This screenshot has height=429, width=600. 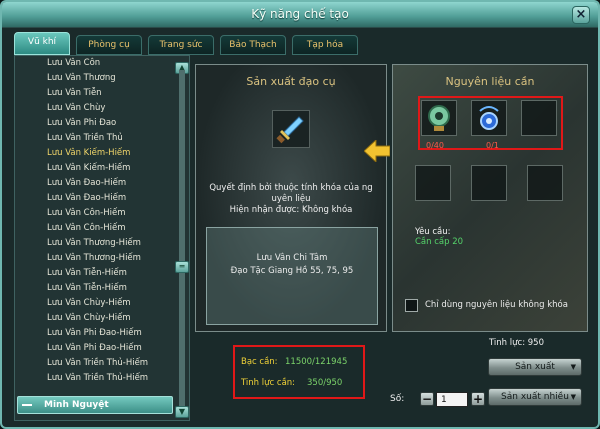 I want to click on material-slot-2: 0/1, so click(x=489, y=125).